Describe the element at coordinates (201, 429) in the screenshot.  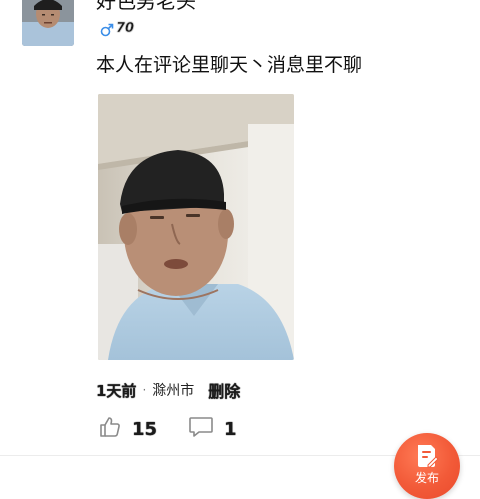
I see `comment-bubble-icon` at that location.